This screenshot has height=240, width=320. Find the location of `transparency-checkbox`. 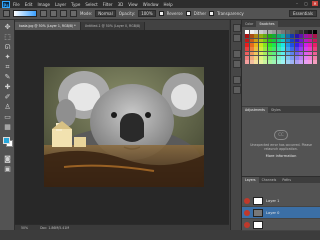

transparency-checkbox is located at coordinates (212, 13).